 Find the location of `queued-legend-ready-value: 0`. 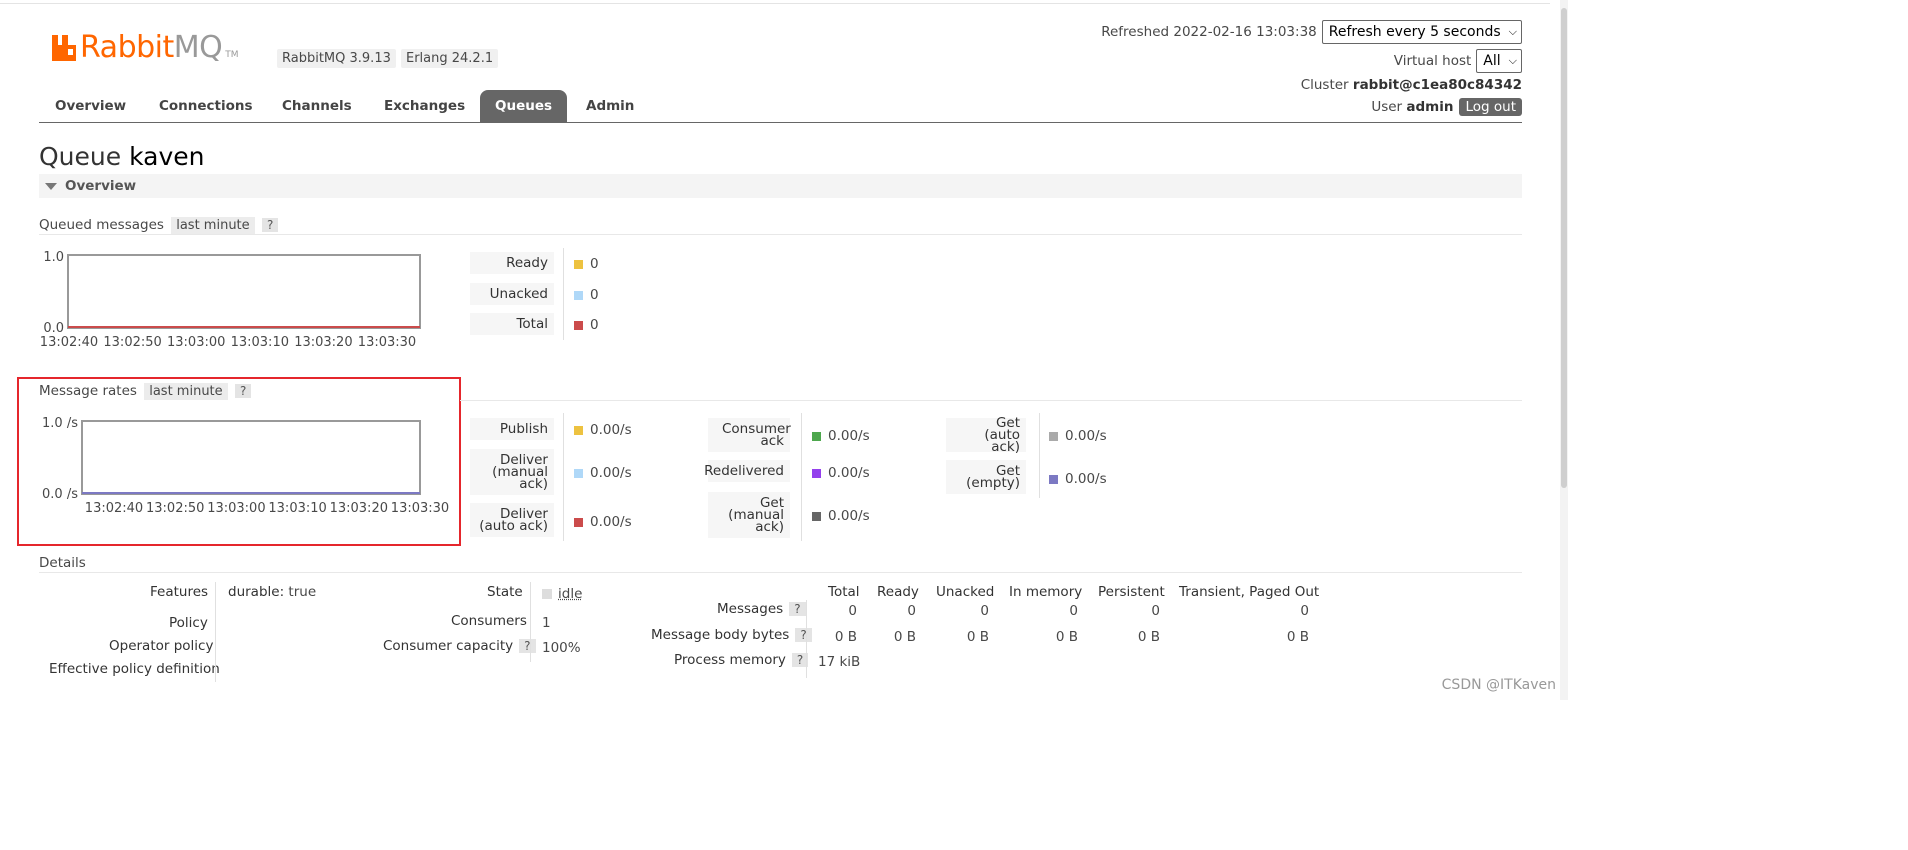

queued-legend-ready-value: 0 is located at coordinates (586, 264).